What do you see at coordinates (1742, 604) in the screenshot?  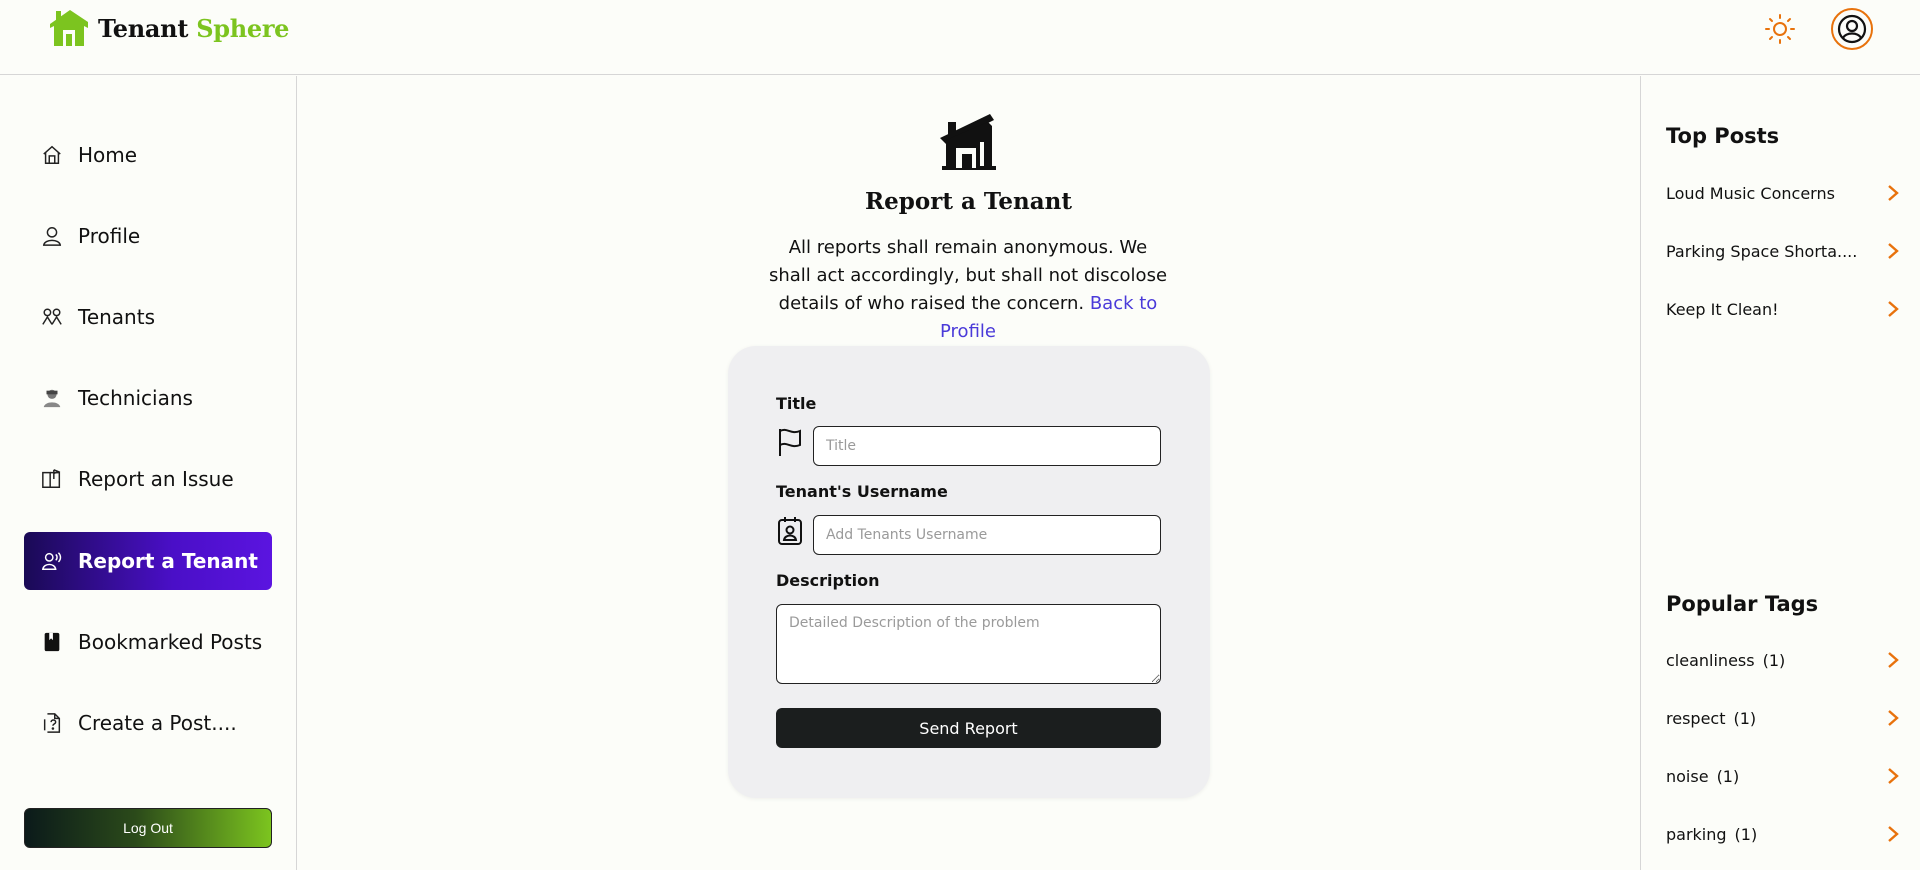 I see `popular-tags-heading: Popular Tags` at bounding box center [1742, 604].